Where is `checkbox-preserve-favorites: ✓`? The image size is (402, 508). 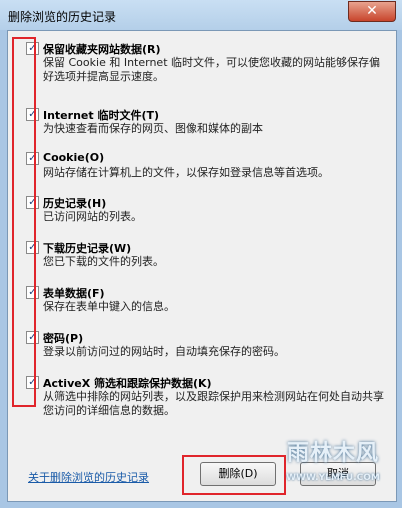
checkbox-preserve-favorites: ✓ is located at coordinates (32, 48).